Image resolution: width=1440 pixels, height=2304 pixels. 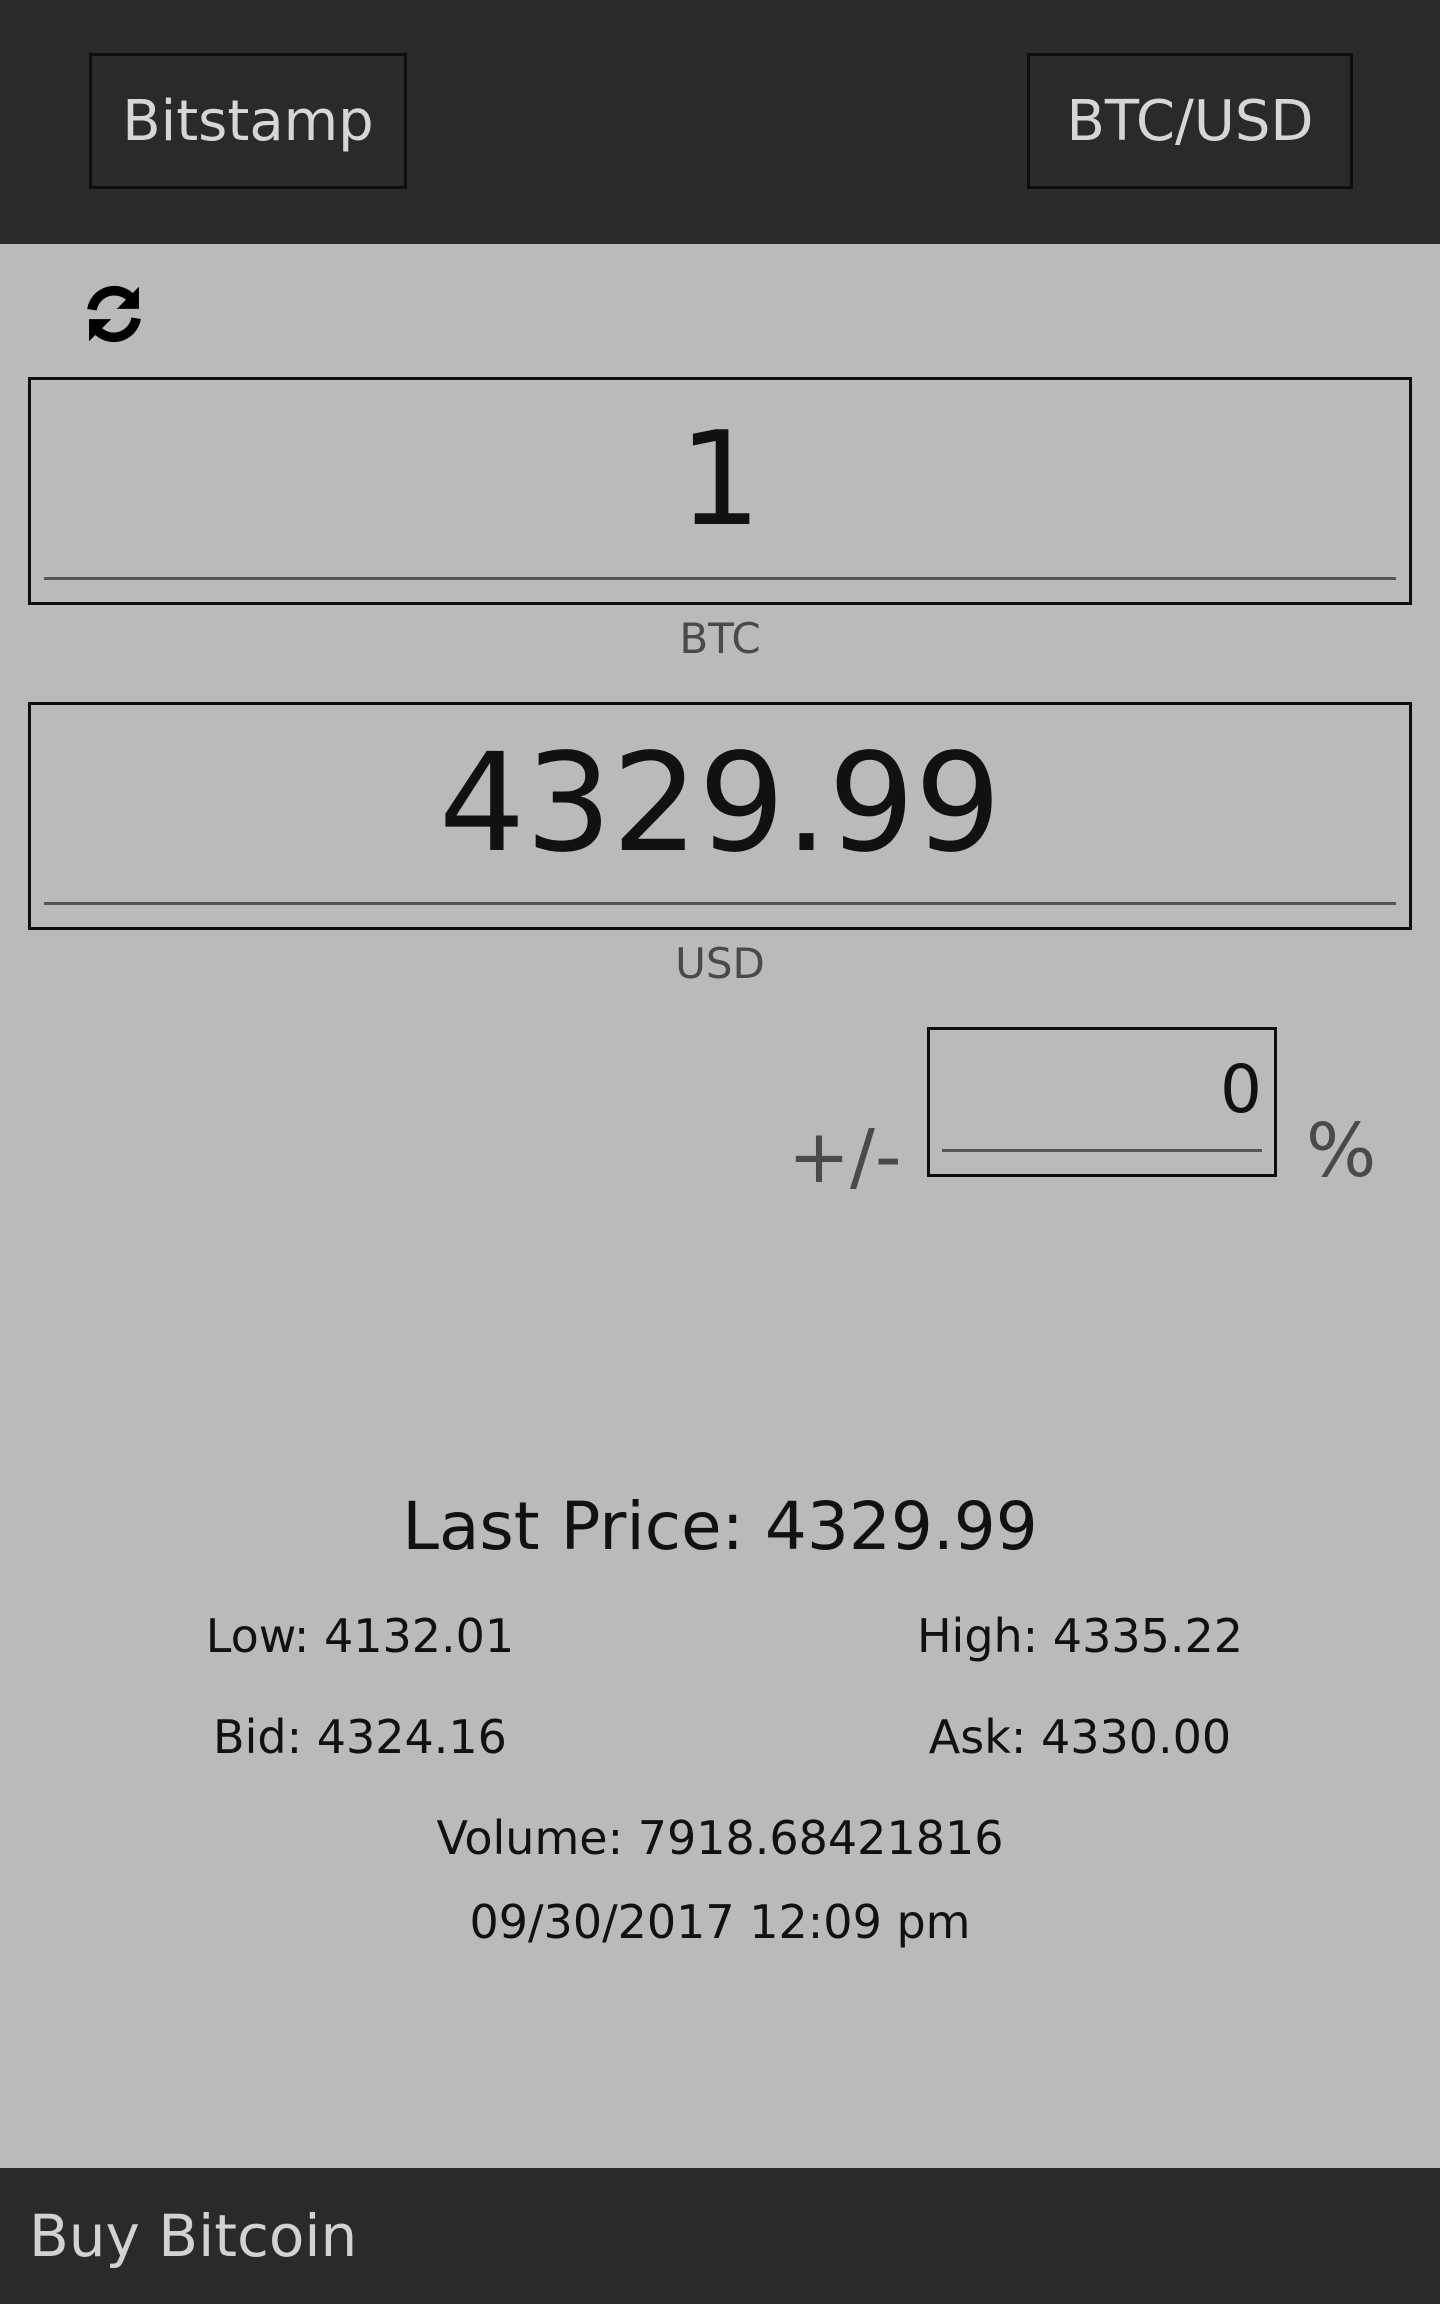 I want to click on volume: Volume: 7918.68421816, so click(x=720, y=1838).